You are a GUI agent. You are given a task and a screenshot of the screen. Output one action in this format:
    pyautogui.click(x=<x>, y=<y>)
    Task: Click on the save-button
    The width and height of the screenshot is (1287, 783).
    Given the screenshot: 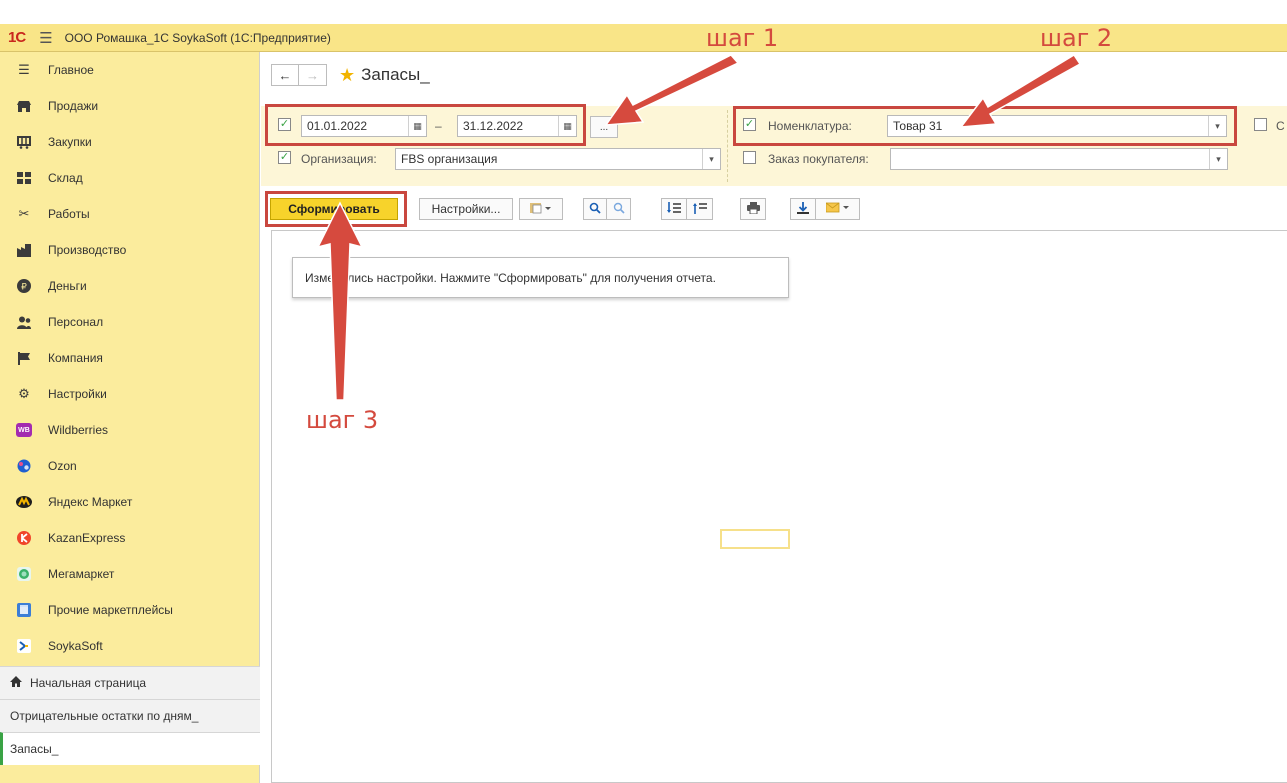 What is the action you would take?
    pyautogui.click(x=803, y=209)
    